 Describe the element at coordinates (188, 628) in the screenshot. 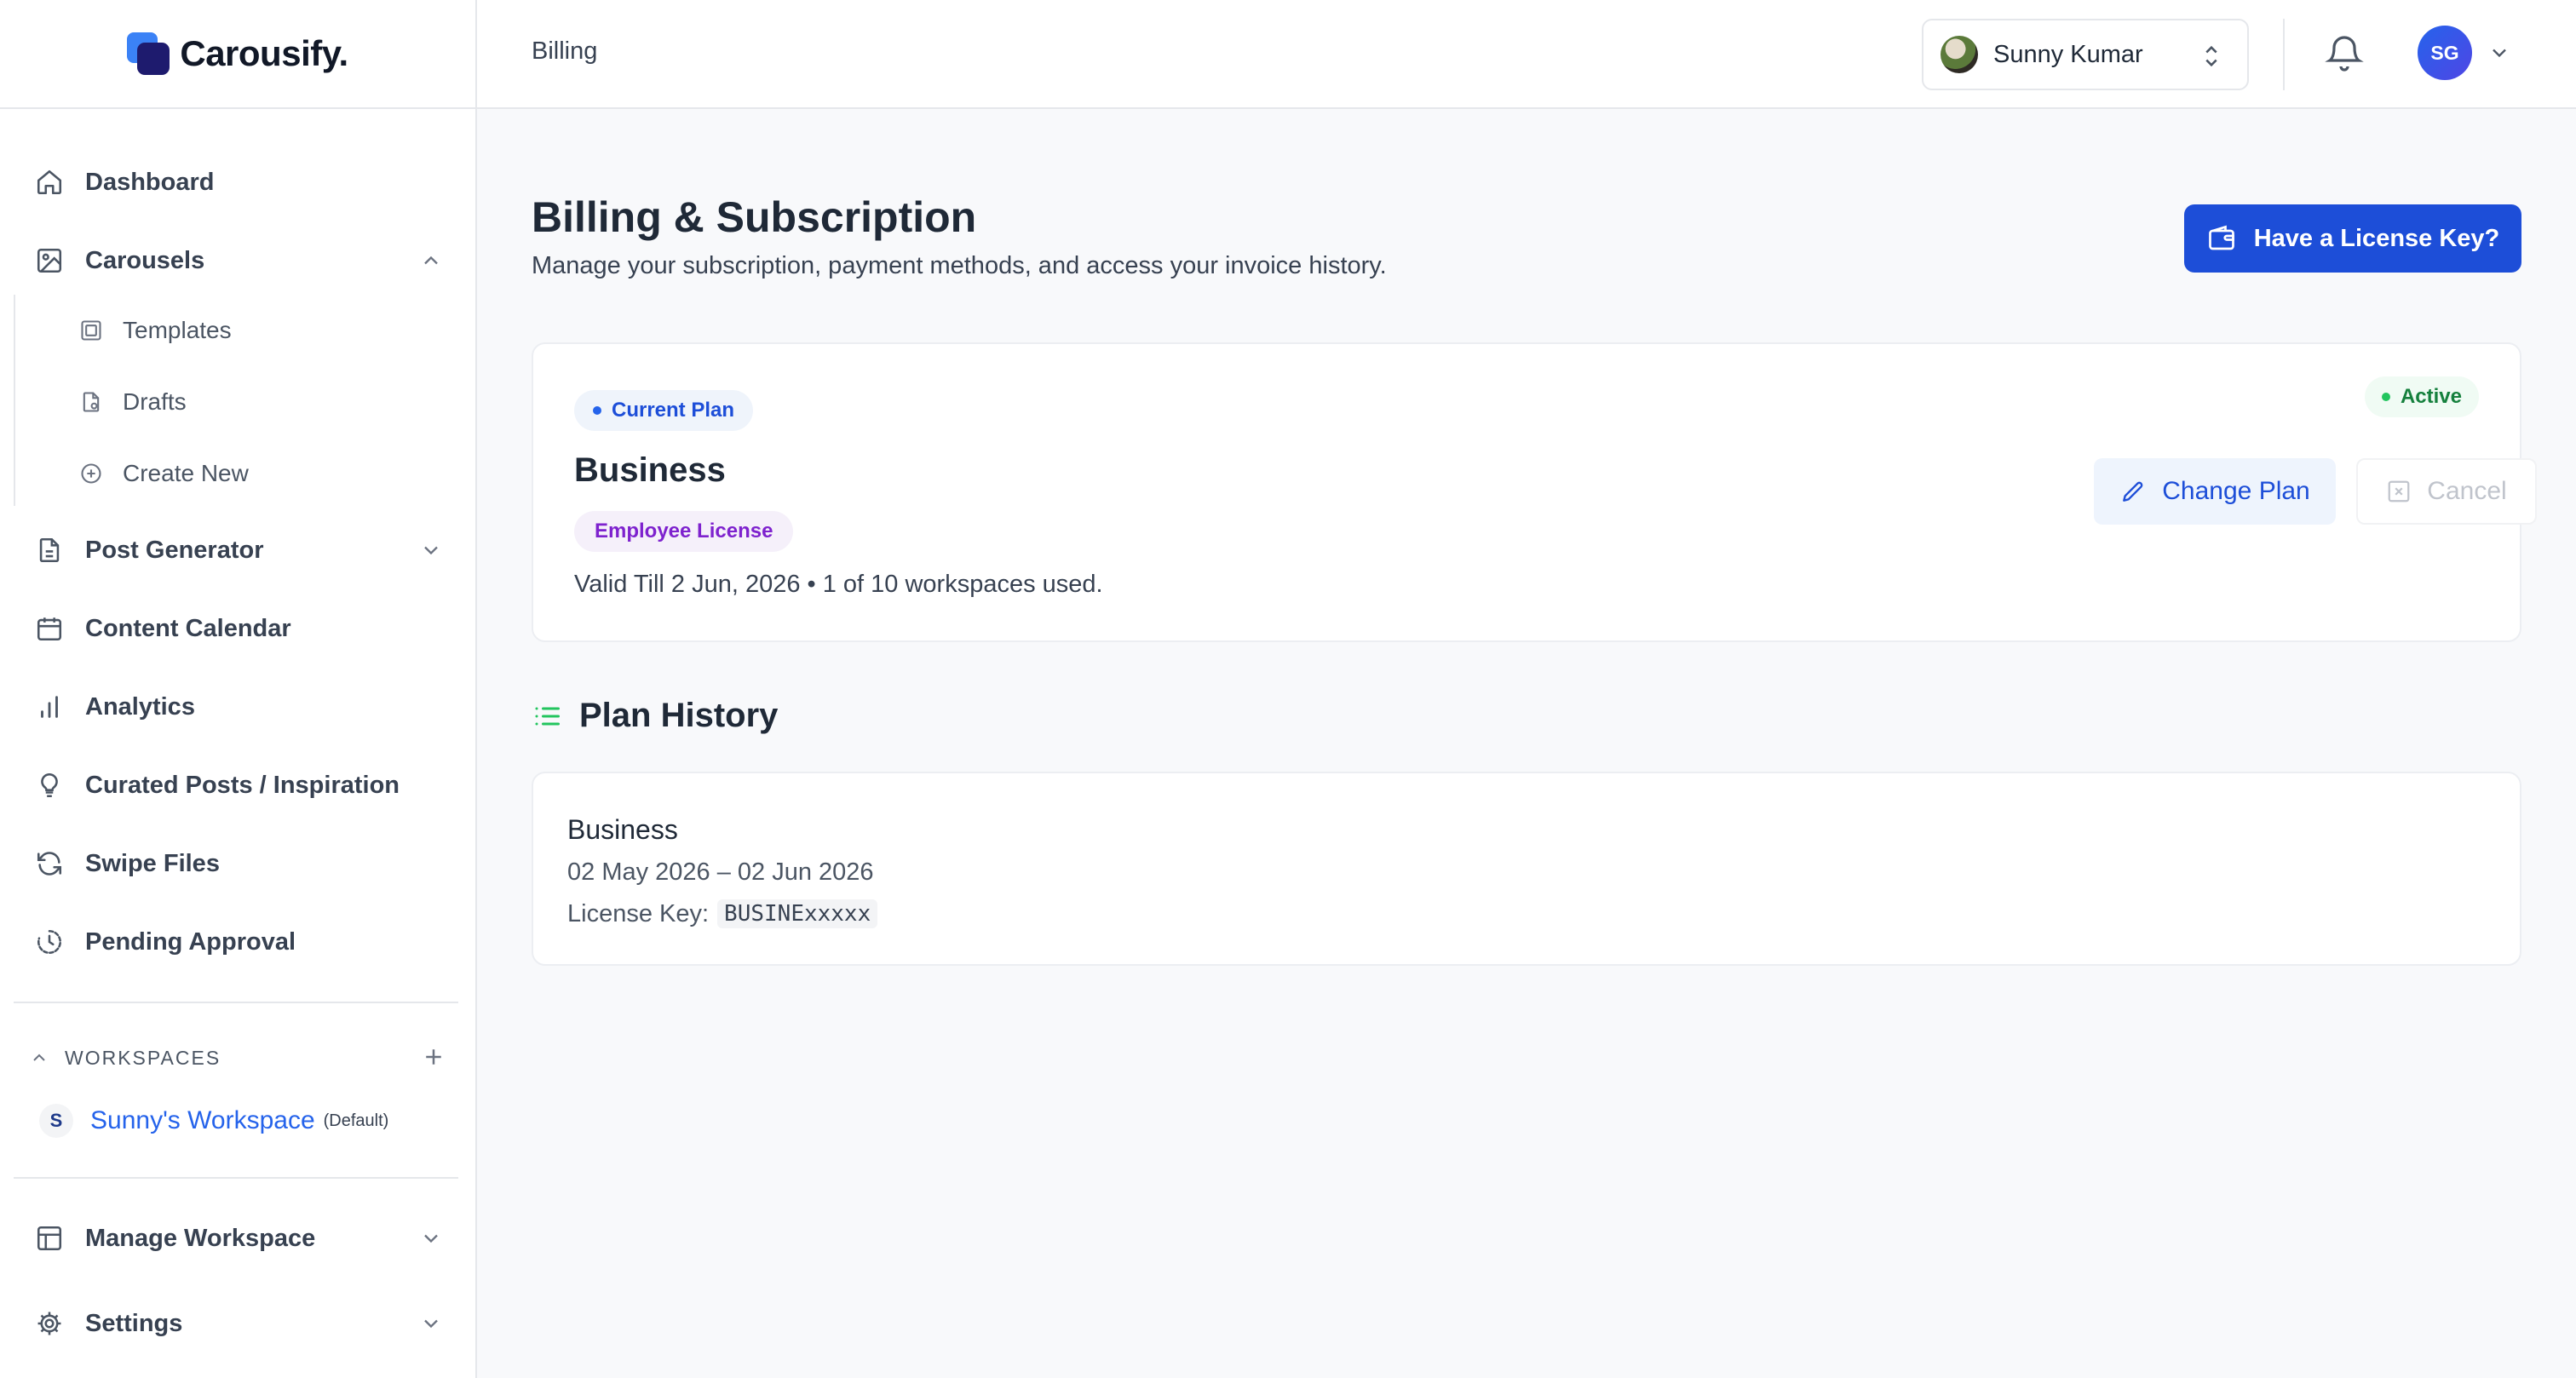

I see `sidebar-item-label: Content Calendar` at that location.